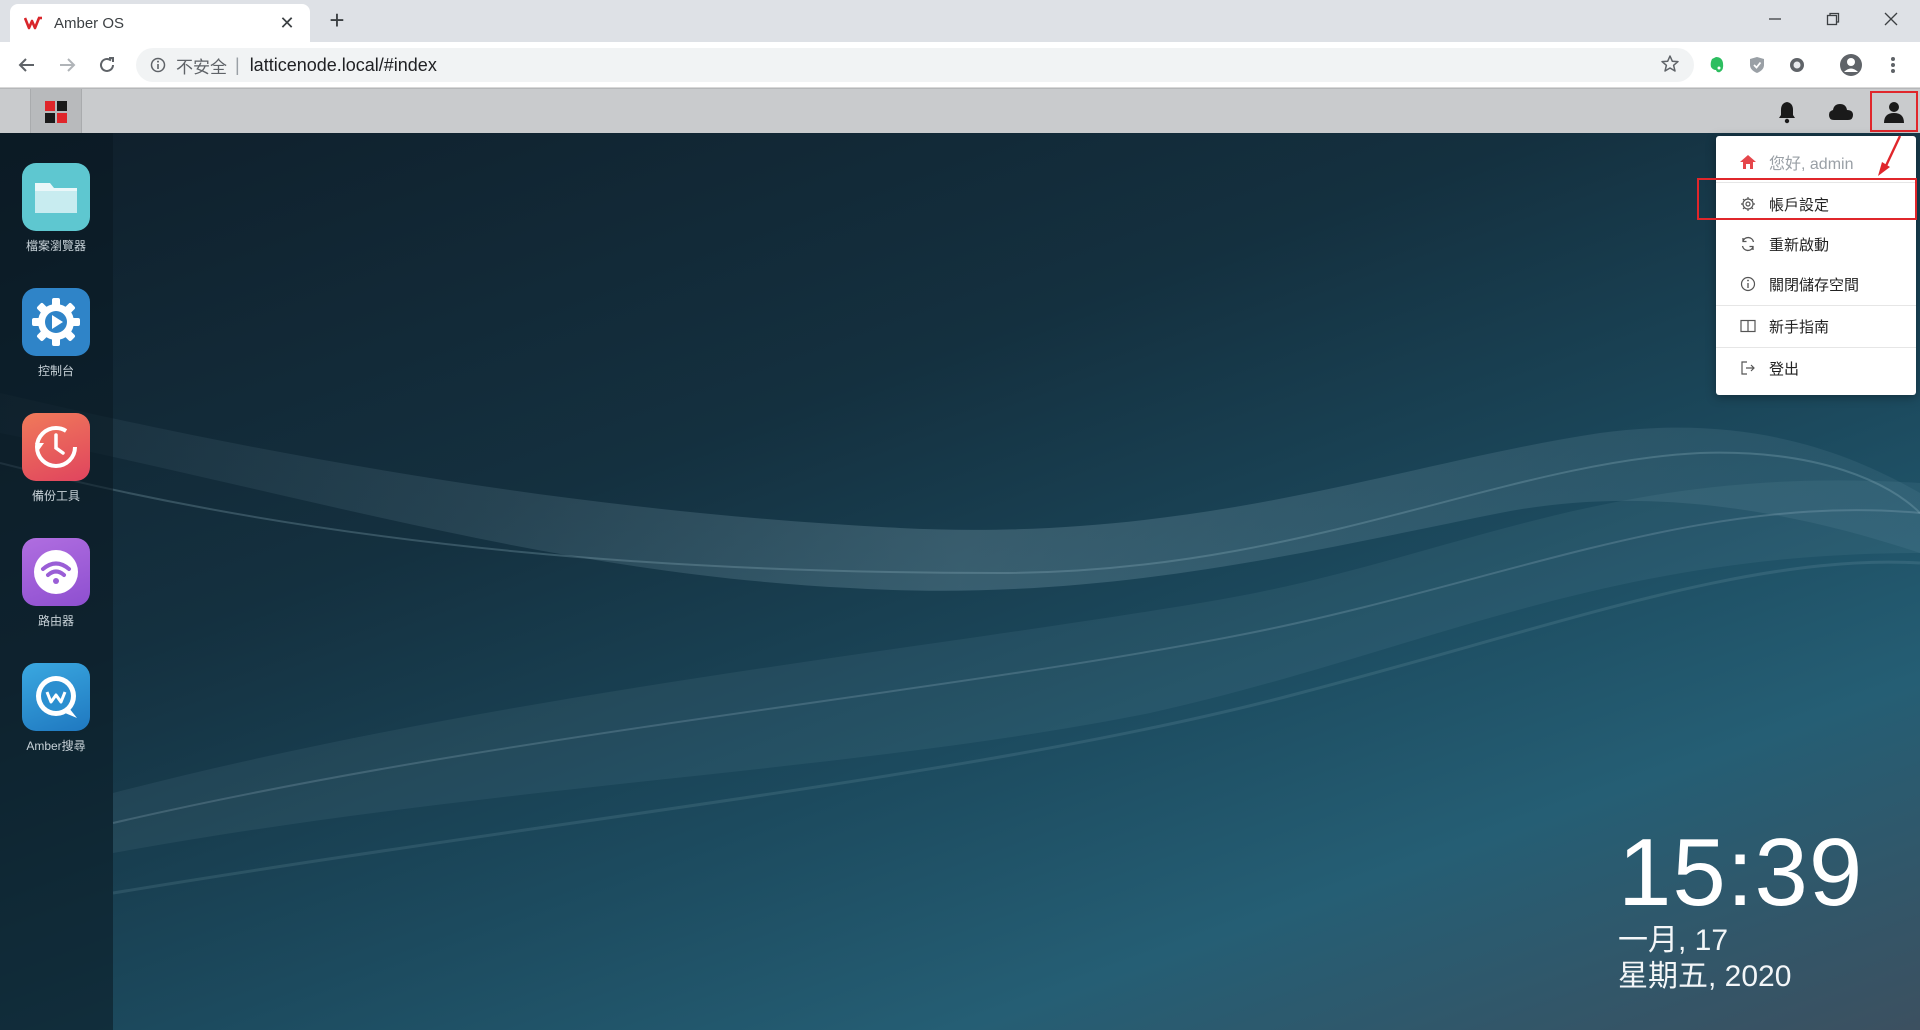  I want to click on app-file-browser: 檔案瀏覽器, so click(56, 208).